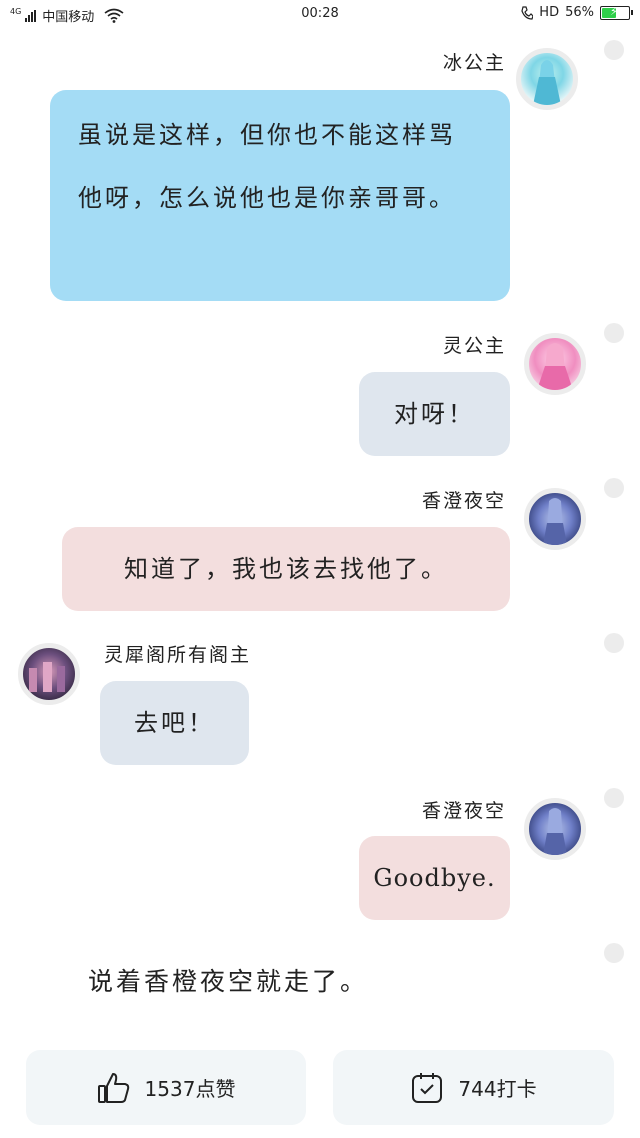  I want to click on calendar-check-icon, so click(427, 1087).